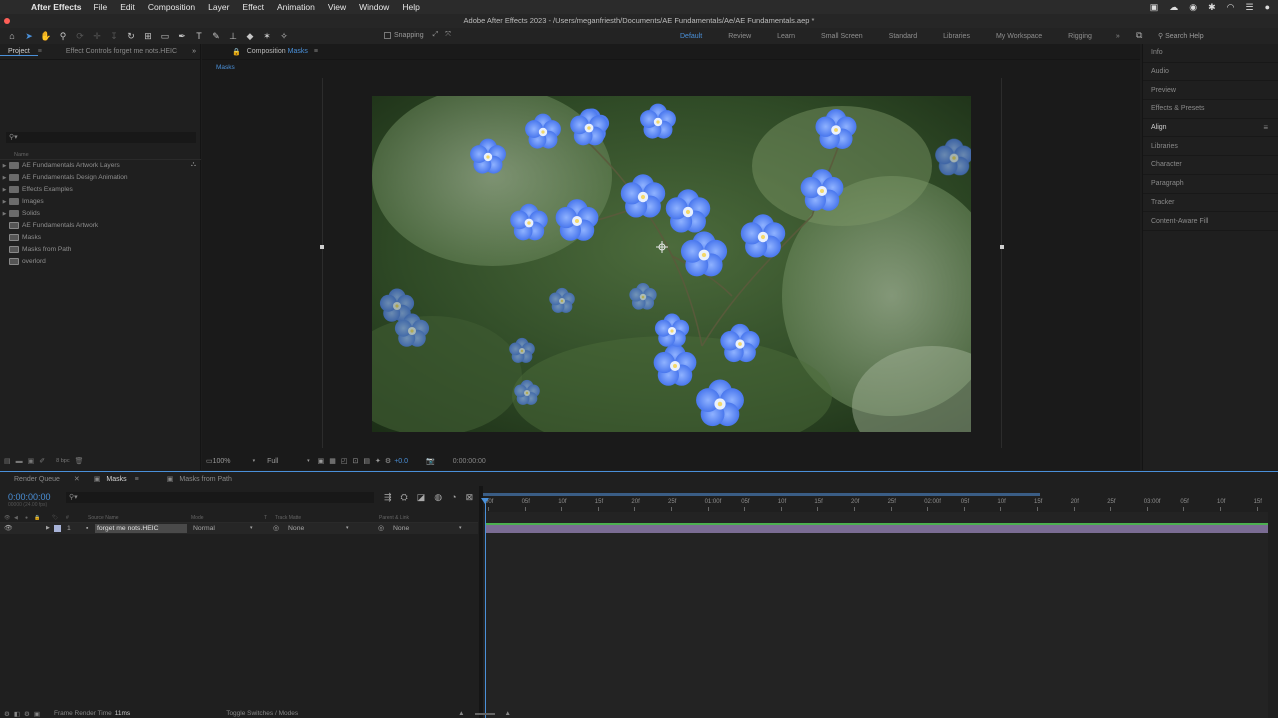 The height and width of the screenshot is (718, 1278). Describe the element at coordinates (1267, 7) in the screenshot. I see `siri-icon: ●` at that location.